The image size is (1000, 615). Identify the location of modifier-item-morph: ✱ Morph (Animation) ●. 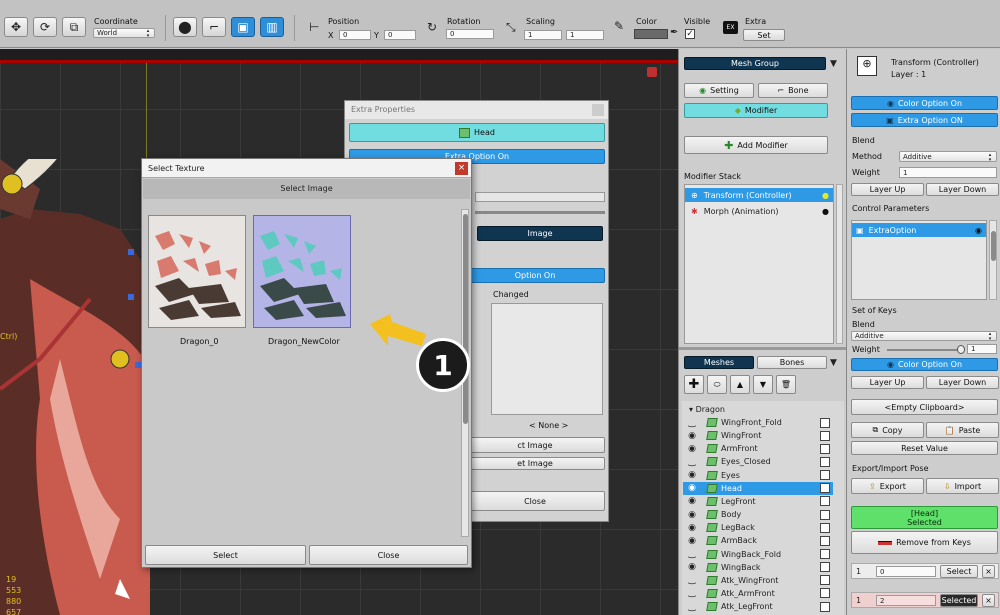
(759, 211).